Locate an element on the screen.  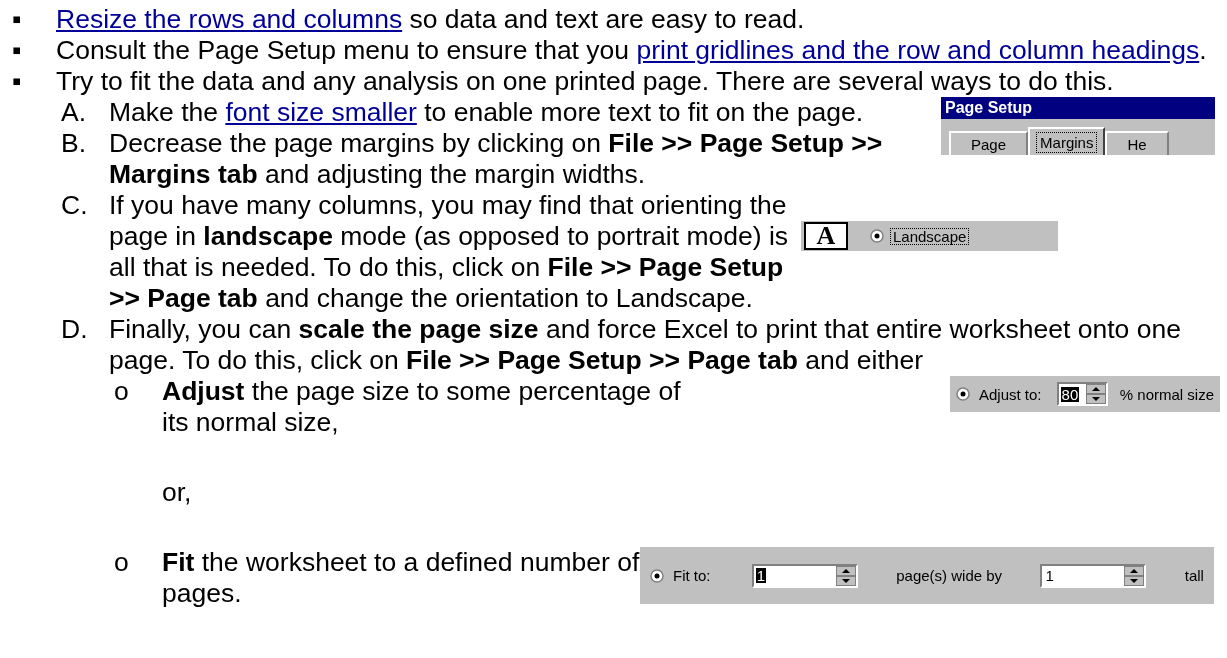
instruction-text: Resize the rows and columns so data and text are easy to read. is located at coordinates (431, 19).